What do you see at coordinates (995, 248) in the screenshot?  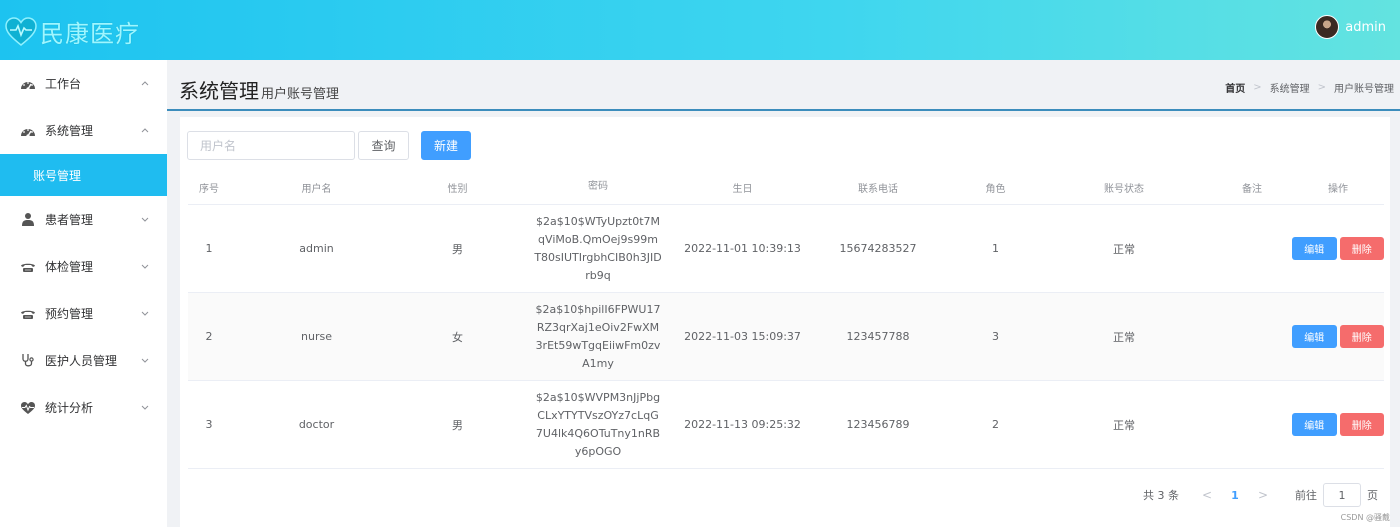 I see `row-role: 1` at bounding box center [995, 248].